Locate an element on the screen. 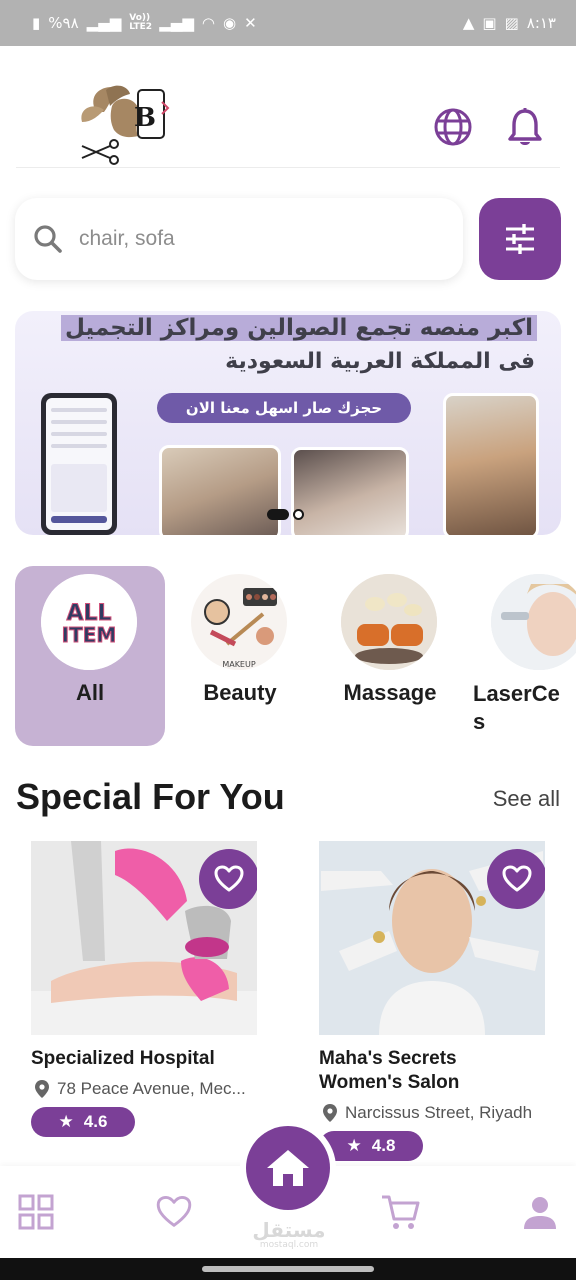 The image size is (576, 1280). nav-home is located at coordinates (288, 1168).